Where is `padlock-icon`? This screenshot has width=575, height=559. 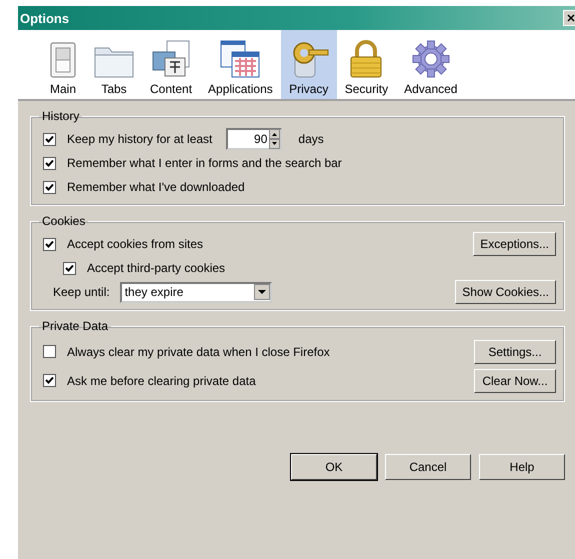 padlock-icon is located at coordinates (366, 59).